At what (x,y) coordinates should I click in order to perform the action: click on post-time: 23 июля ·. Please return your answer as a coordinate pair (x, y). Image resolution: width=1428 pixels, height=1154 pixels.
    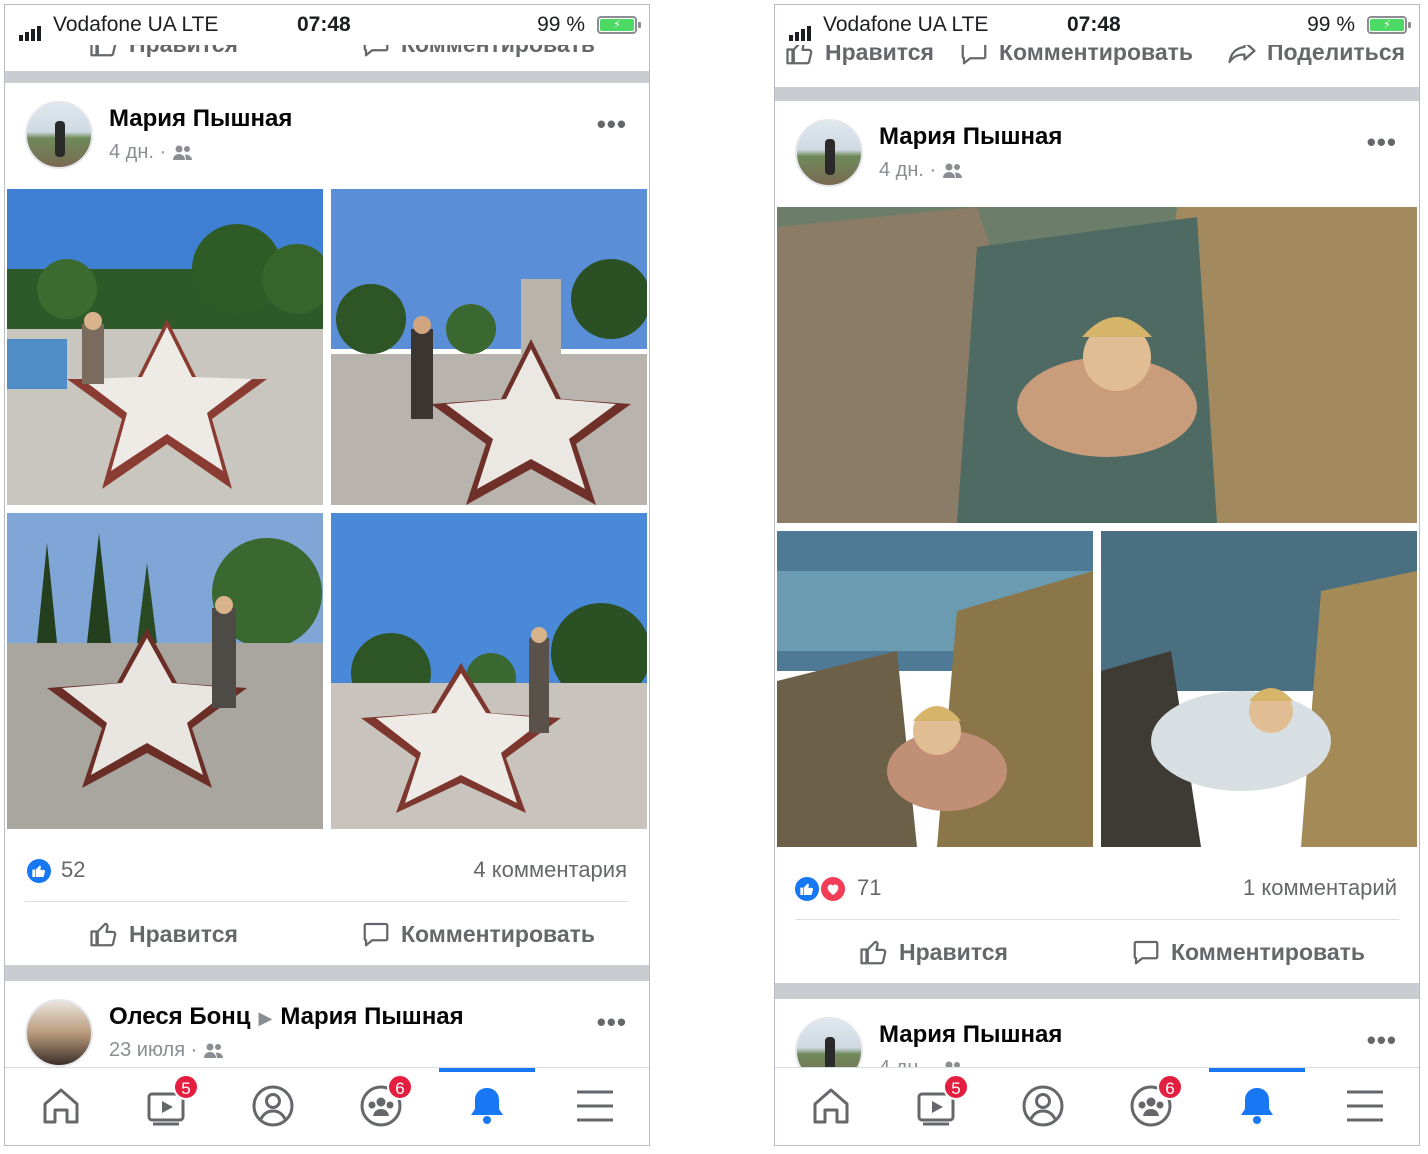
    Looking at the image, I should click on (153, 1050).